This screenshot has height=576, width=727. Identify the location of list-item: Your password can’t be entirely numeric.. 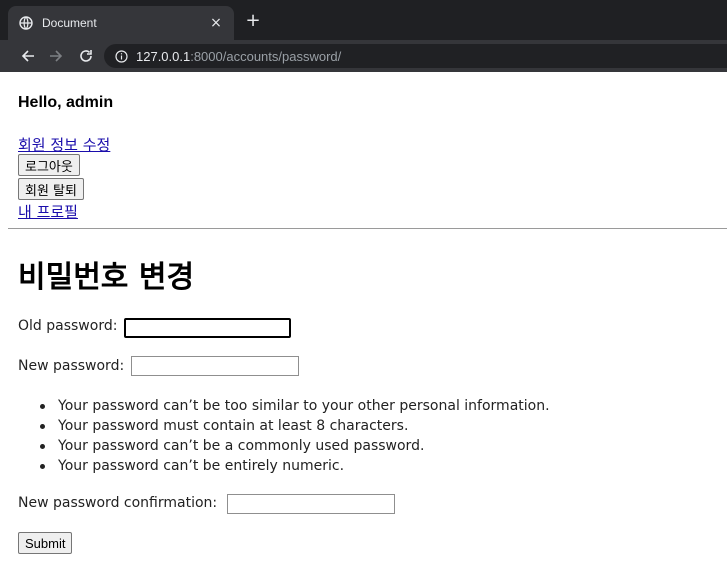
(295, 466).